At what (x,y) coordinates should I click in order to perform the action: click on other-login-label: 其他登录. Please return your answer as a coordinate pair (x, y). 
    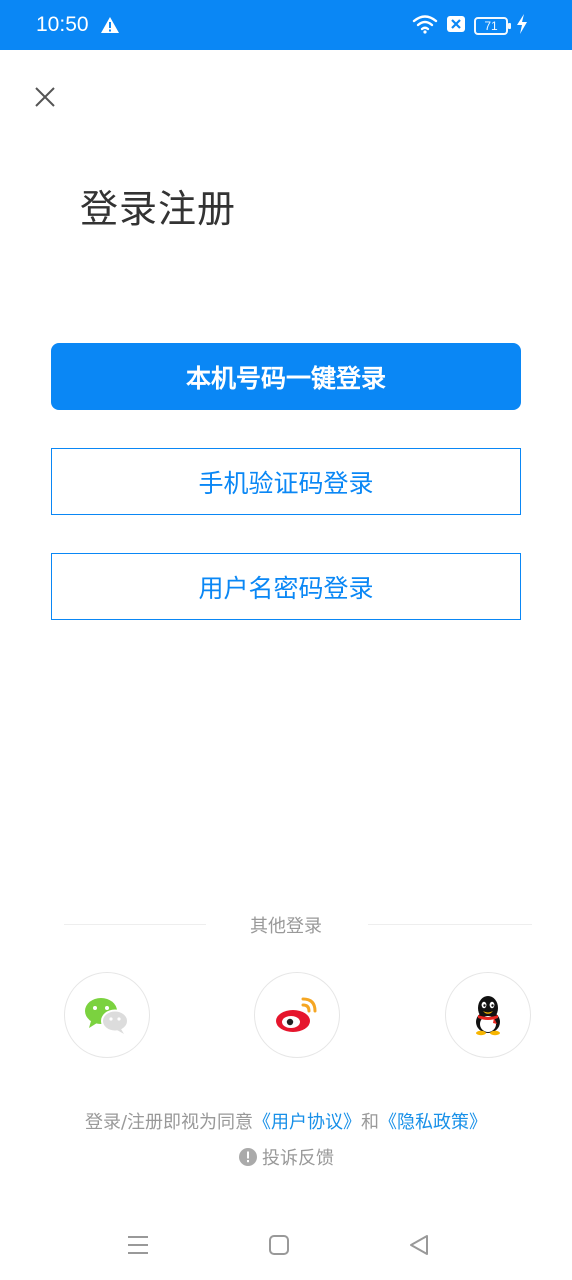
    Looking at the image, I should click on (286, 926).